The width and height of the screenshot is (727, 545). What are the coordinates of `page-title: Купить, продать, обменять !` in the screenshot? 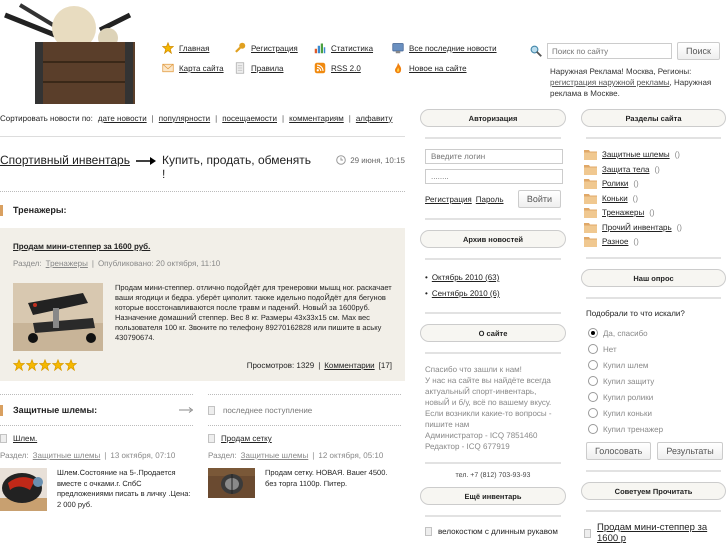 It's located at (237, 167).